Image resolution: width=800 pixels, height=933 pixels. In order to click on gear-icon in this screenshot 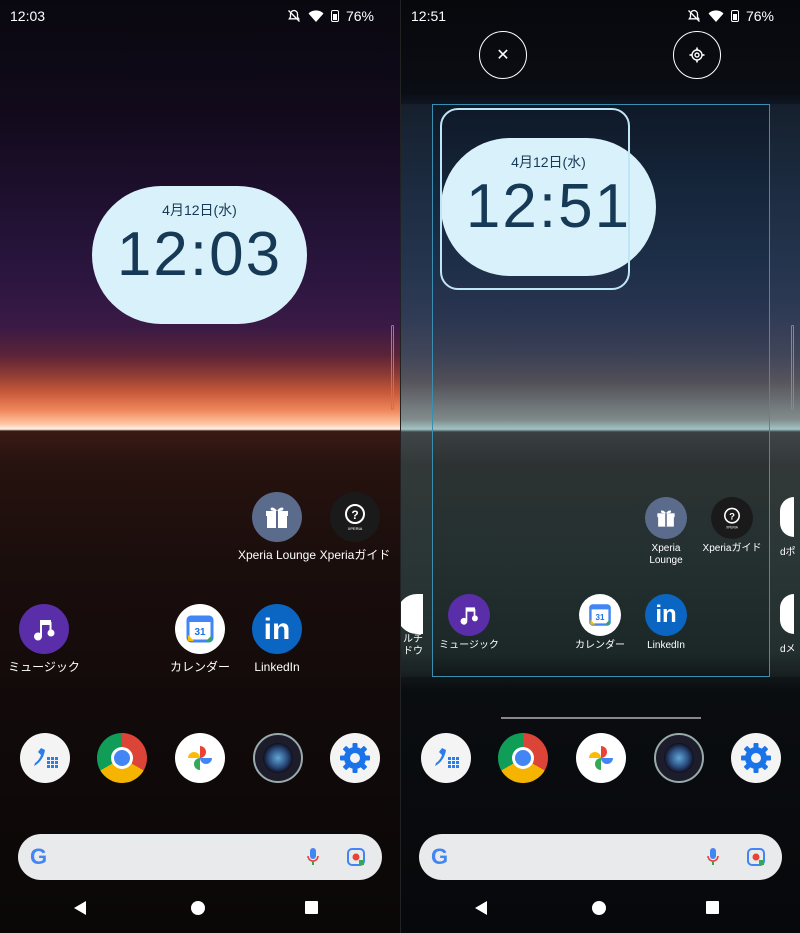, I will do `click(697, 55)`.